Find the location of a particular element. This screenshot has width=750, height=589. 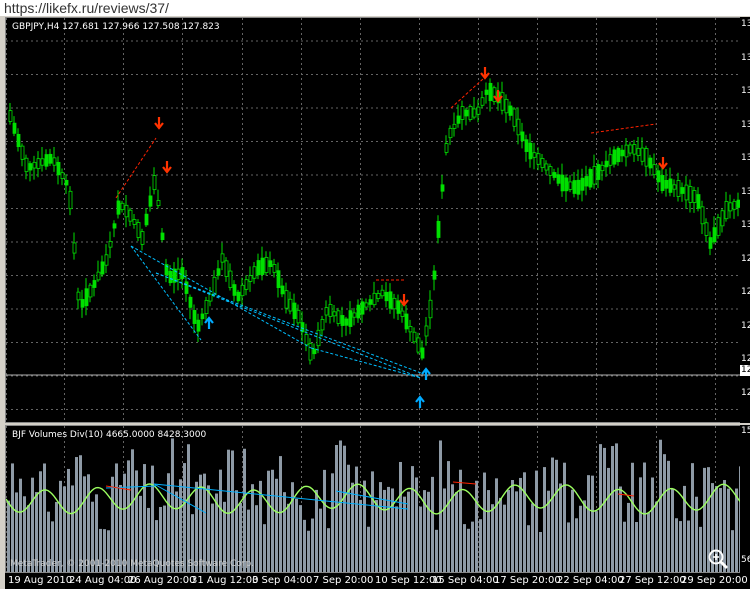

browser-url: https://likefx.ru/reviews/37/ is located at coordinates (375, 8).